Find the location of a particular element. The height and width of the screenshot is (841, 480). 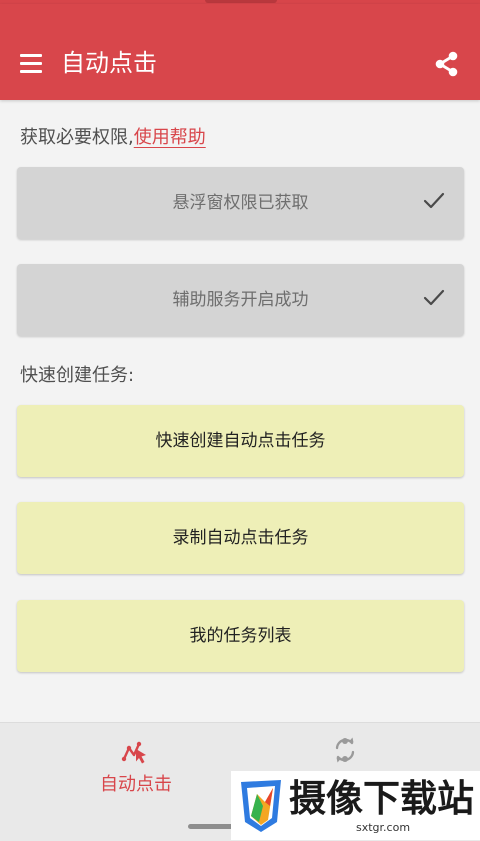

sync-icon is located at coordinates (345, 750).